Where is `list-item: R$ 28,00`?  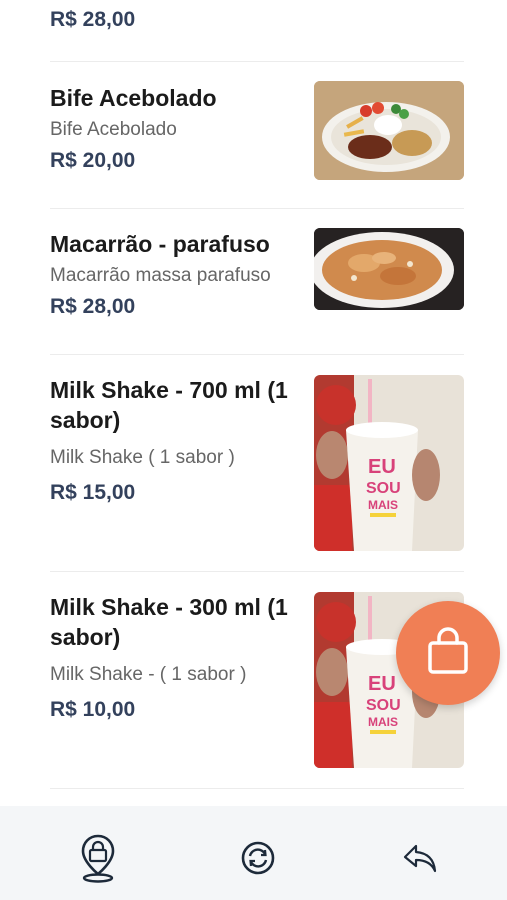 list-item: R$ 28,00 is located at coordinates (257, 20).